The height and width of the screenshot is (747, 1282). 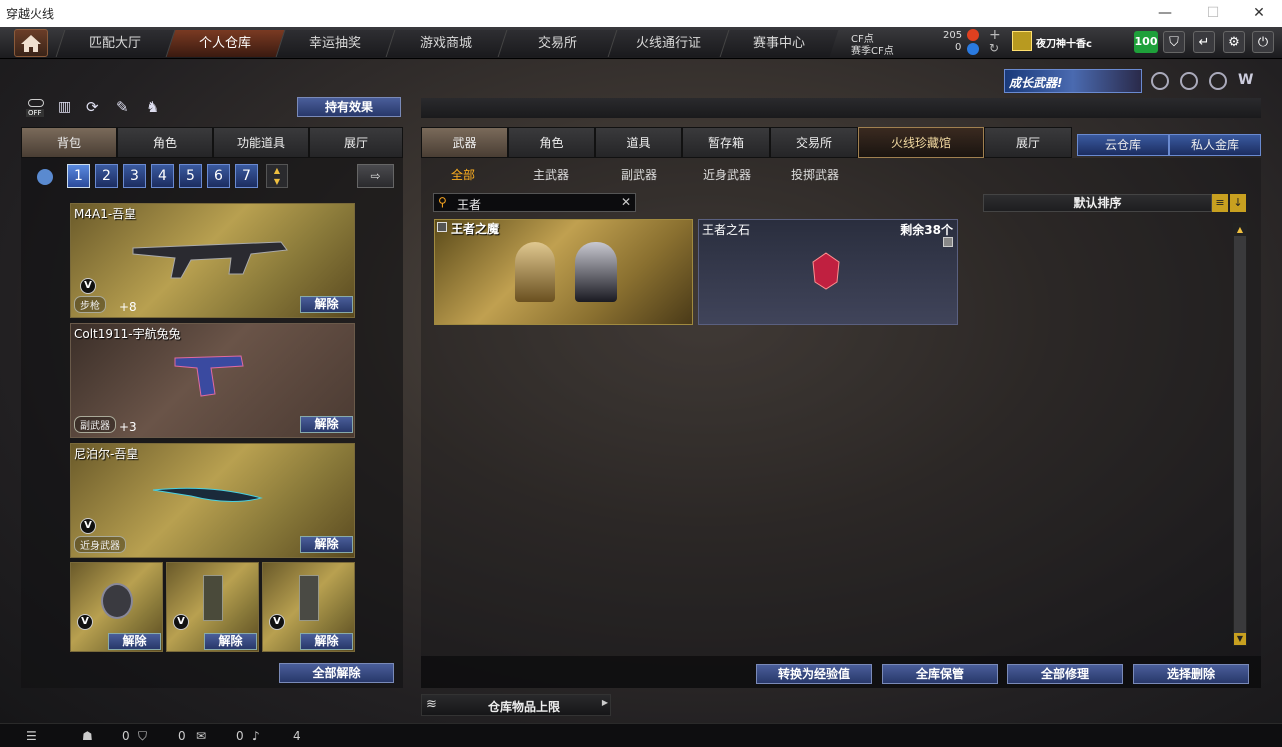 What do you see at coordinates (1218, 81) in the screenshot?
I see `compass-icon` at bounding box center [1218, 81].